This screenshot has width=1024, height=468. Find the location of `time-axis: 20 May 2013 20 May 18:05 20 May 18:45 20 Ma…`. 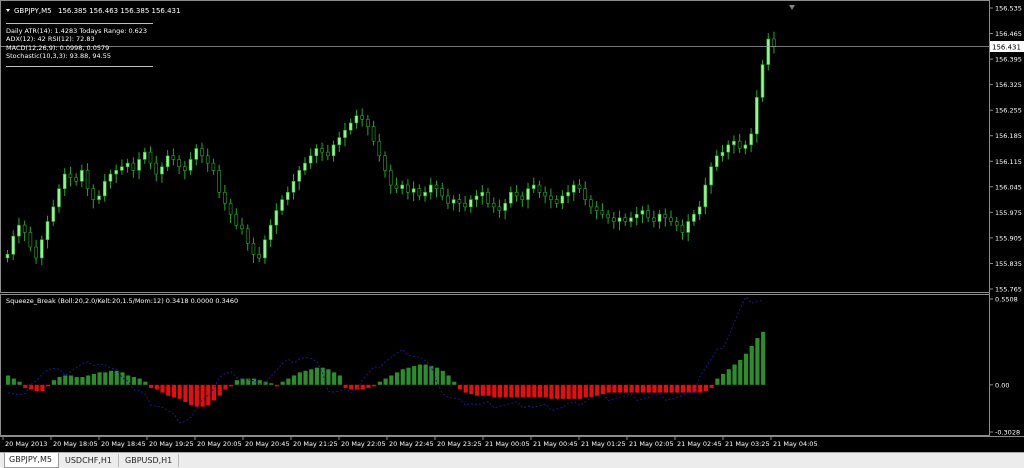

time-axis: 20 May 2013 20 May 18:05 20 May 18:45 20 Ma… is located at coordinates (410, 442).